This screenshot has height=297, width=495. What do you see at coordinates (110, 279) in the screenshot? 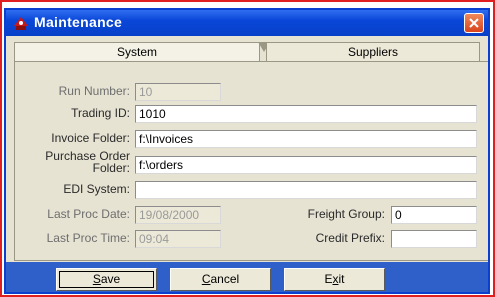
I see `save-button-label: ave` at bounding box center [110, 279].